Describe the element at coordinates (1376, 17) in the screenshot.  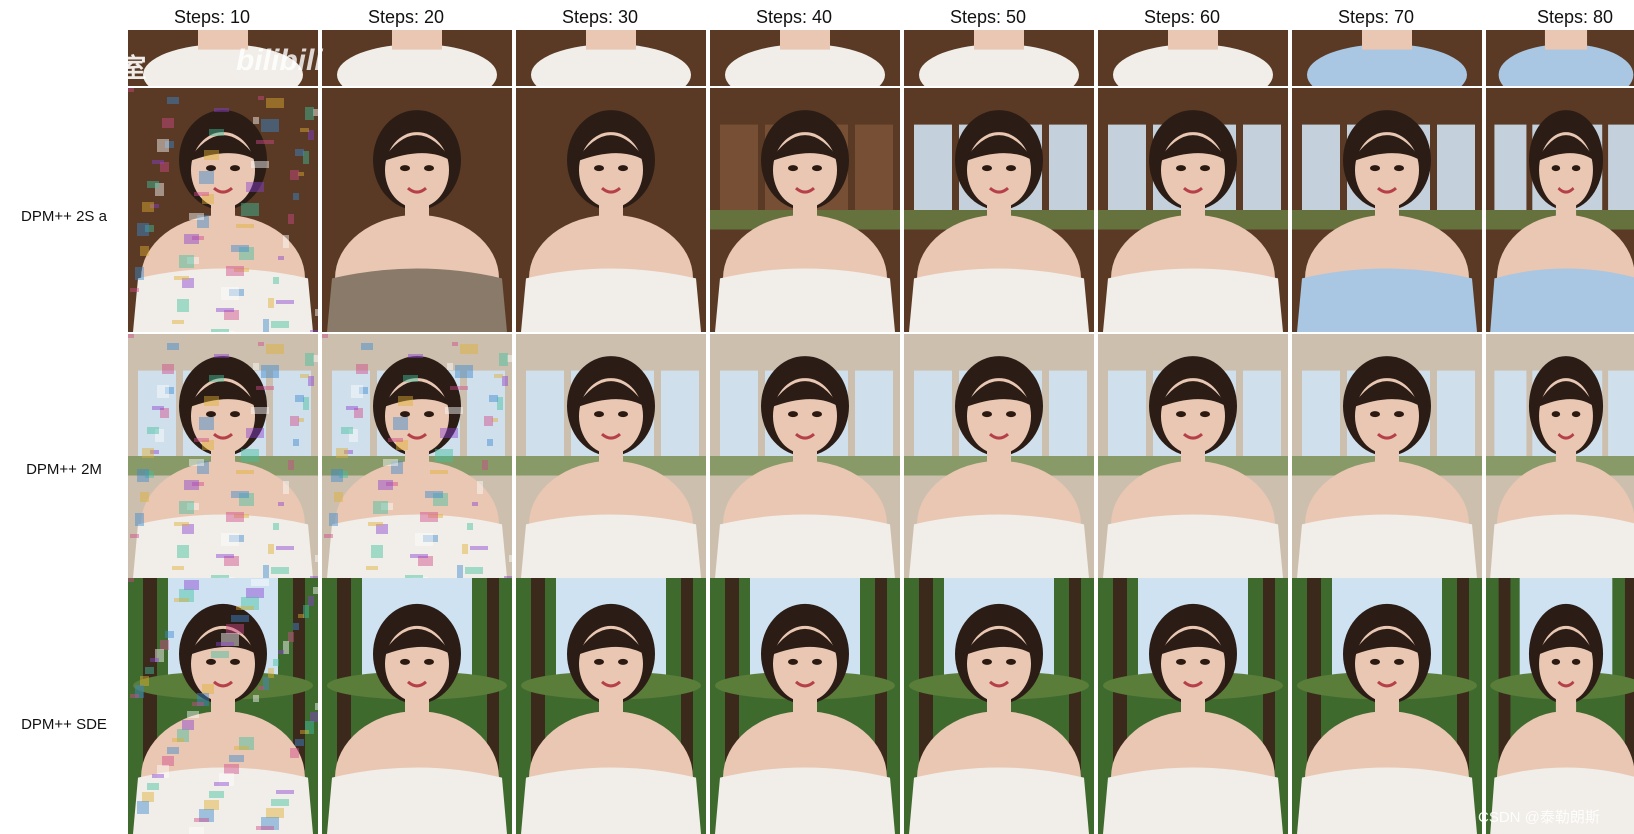
I see `column-header-steps-70: Steps: 70` at that location.